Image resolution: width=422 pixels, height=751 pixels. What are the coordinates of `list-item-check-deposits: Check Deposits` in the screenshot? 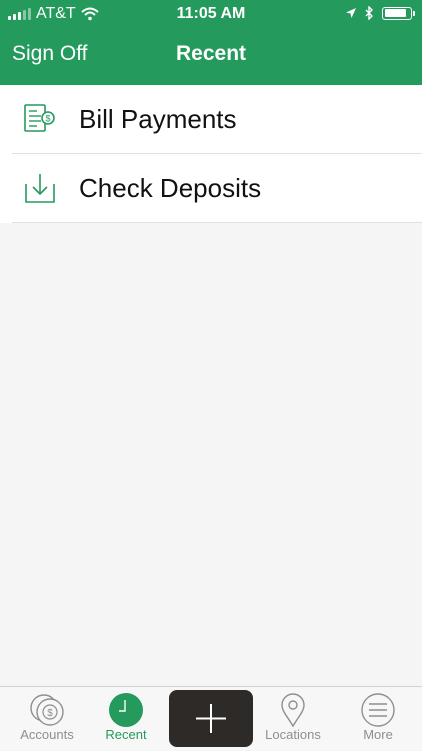 It's located at (211, 188).